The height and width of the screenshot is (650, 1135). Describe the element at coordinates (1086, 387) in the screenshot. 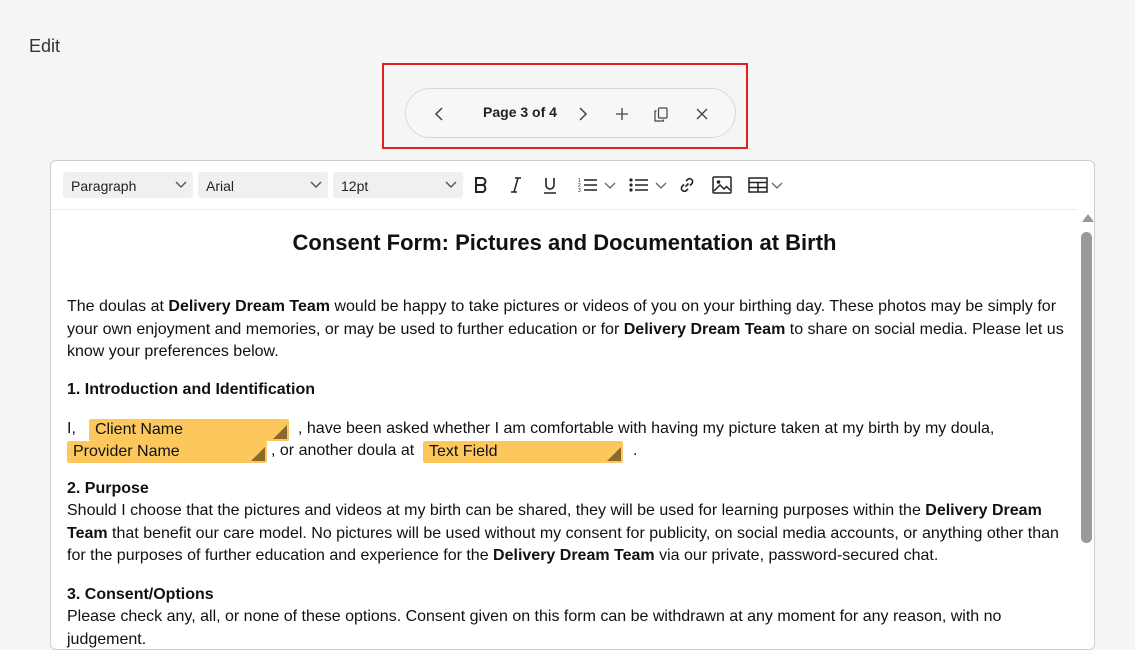

I see `scroll-thumb` at that location.